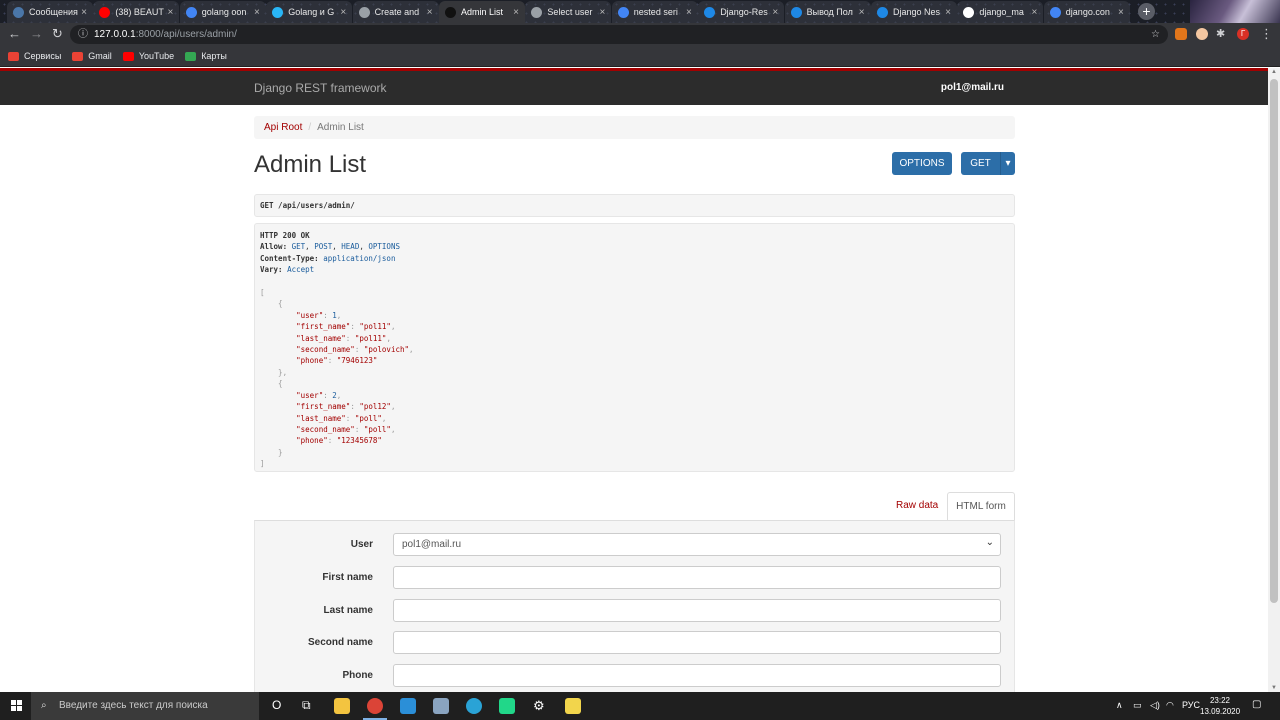  What do you see at coordinates (917, 505) in the screenshot?
I see `tab-raw-data: Raw data` at bounding box center [917, 505].